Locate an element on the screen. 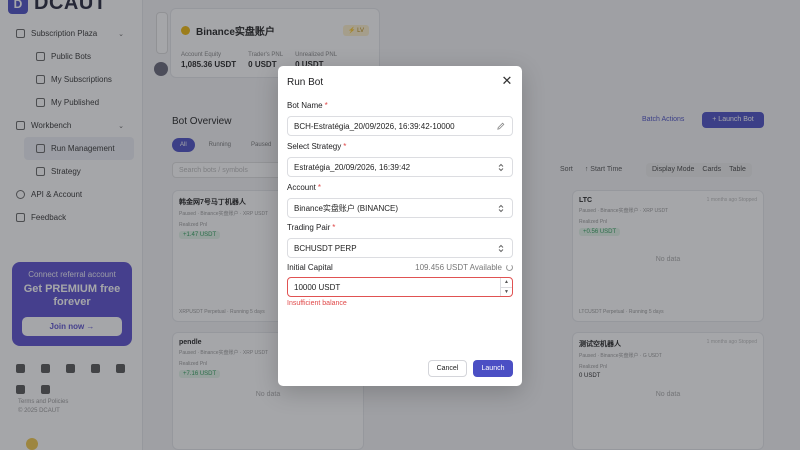  initial-capital-input: 10000 USDT ▲ ▼ is located at coordinates (400, 287).